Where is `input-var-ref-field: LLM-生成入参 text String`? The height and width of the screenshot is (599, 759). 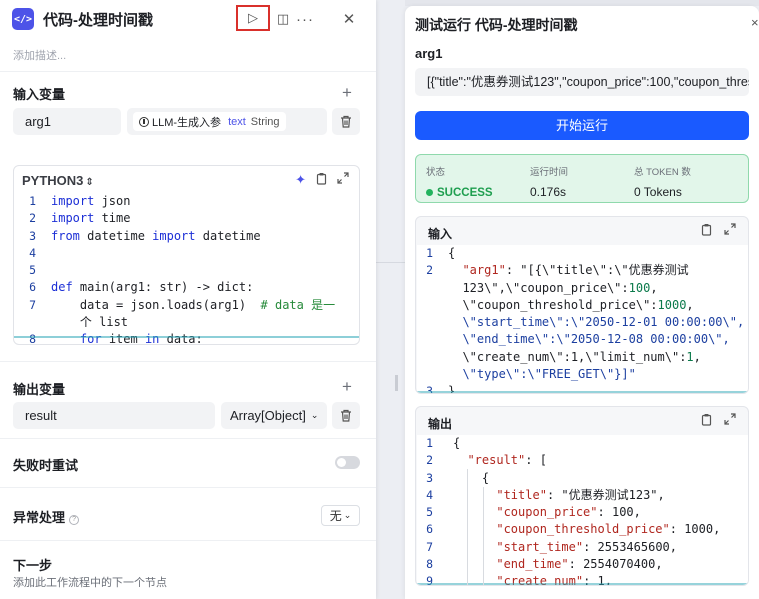 input-var-ref-field: LLM-生成入参 text String is located at coordinates (227, 121).